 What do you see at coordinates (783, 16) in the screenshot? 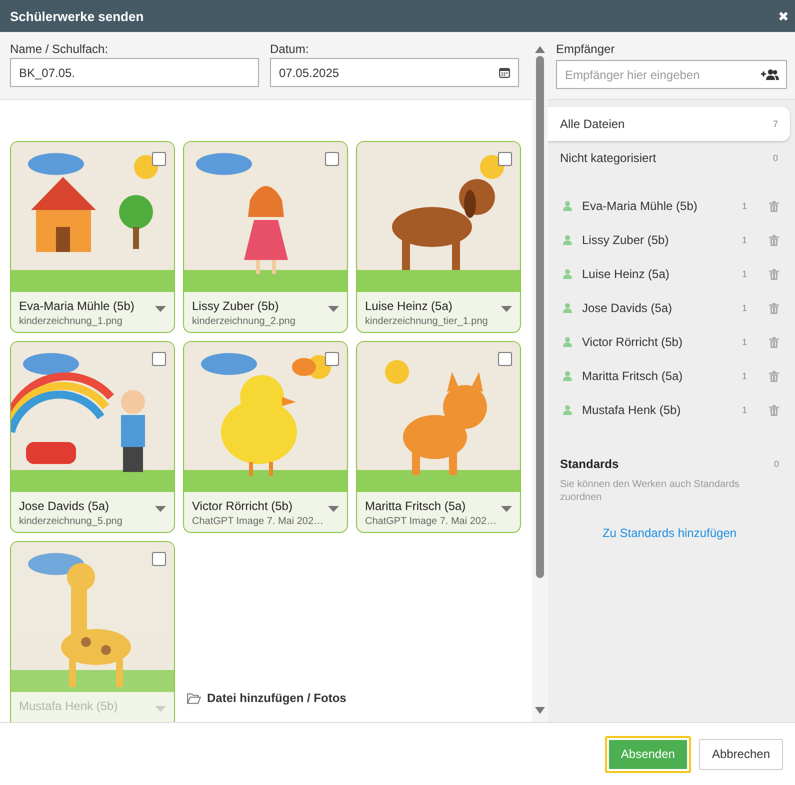
I see `close-button: ✖` at bounding box center [783, 16].